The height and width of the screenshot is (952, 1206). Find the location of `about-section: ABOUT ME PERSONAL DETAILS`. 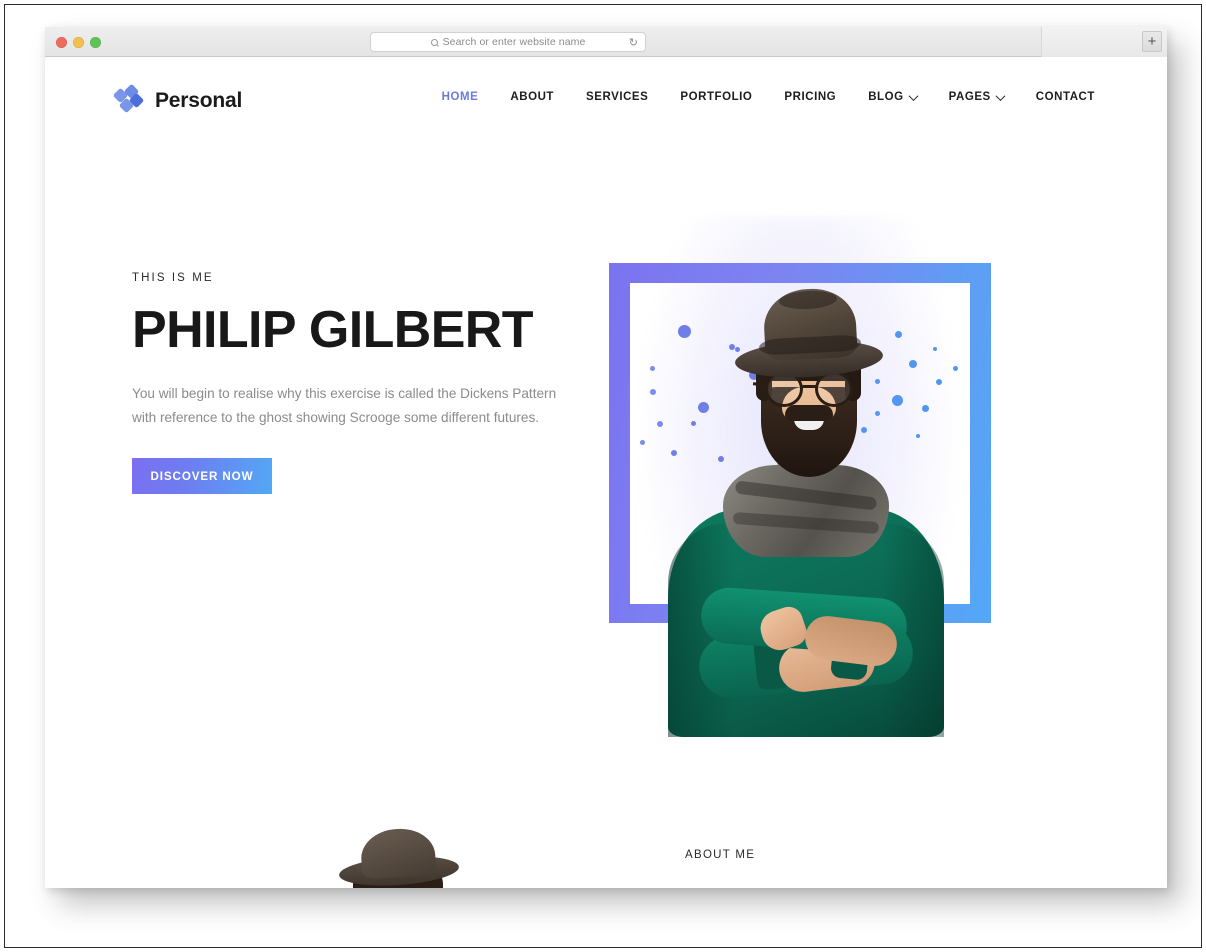

about-section: ABOUT ME PERSONAL DETAILS is located at coordinates (606, 842).